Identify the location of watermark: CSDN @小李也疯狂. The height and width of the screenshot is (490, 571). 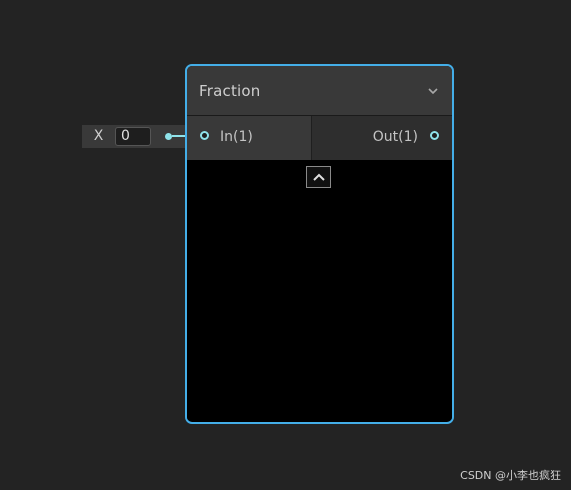
(510, 475).